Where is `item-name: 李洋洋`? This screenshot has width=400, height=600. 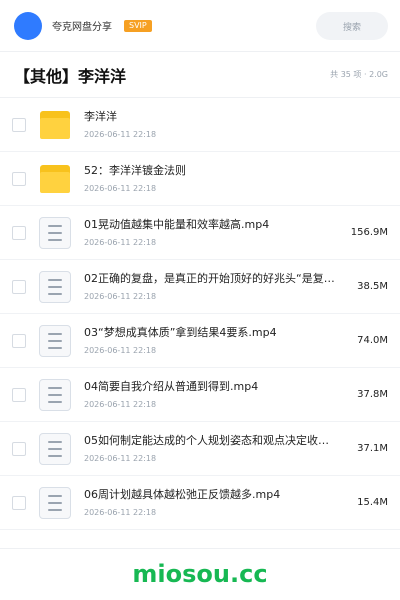
item-name: 李洋洋 is located at coordinates (100, 117).